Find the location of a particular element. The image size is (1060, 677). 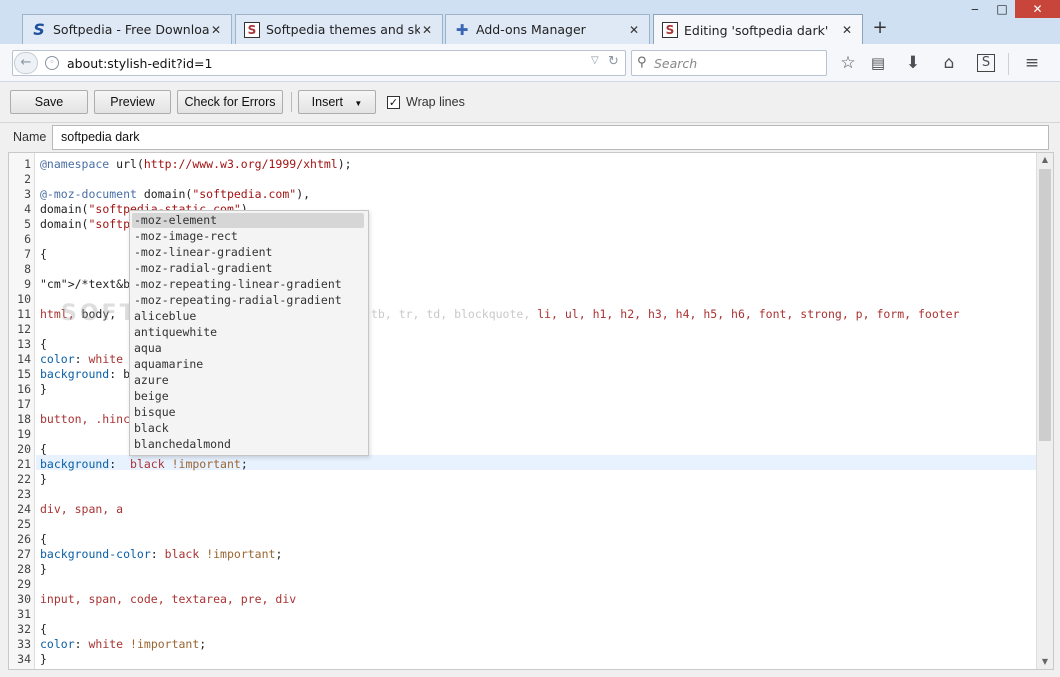

line-number: 7 is located at coordinates (27, 254).